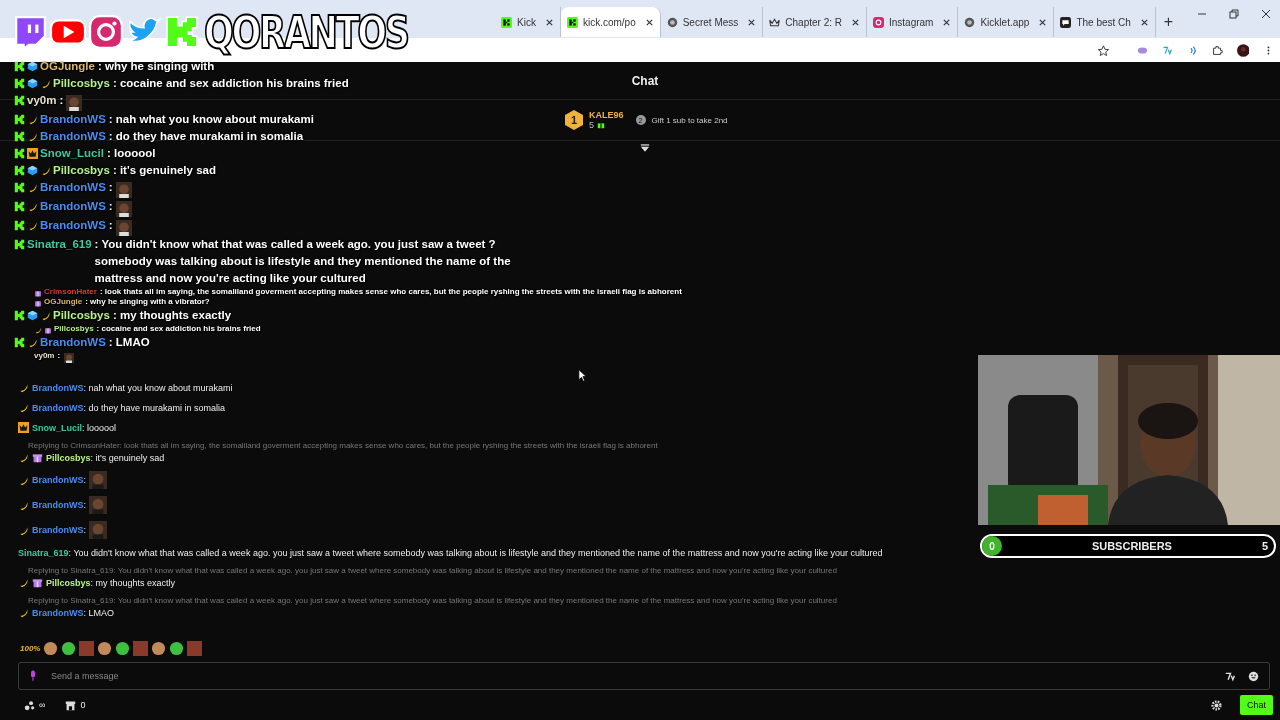  Describe the element at coordinates (645, 148) in the screenshot. I see `collapse-icon` at that location.